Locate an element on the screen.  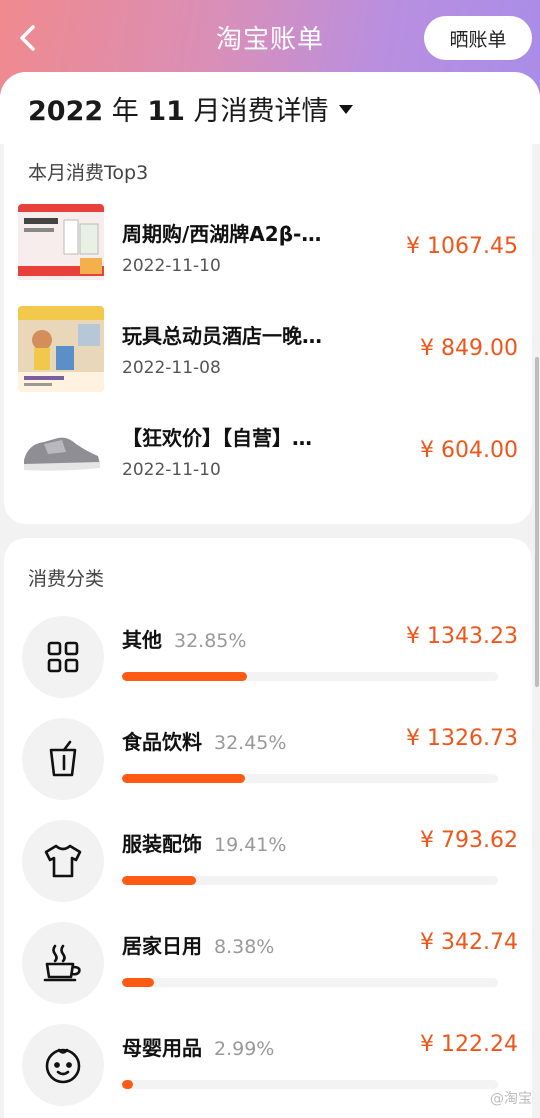
category-percent: 32.45% is located at coordinates (250, 743).